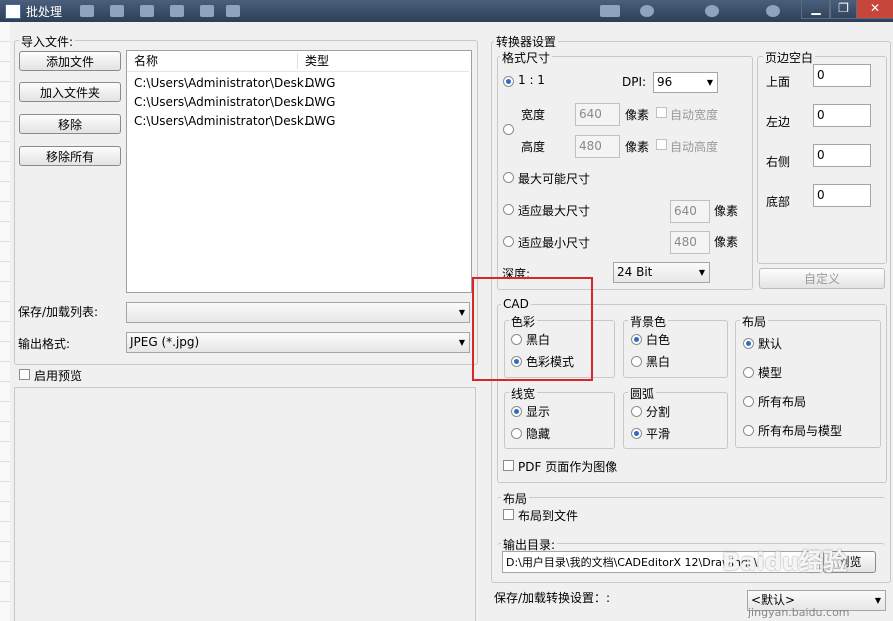 The height and width of the screenshot is (621, 893). What do you see at coordinates (748, 401) in the screenshot?
I see `layout-all-radio` at bounding box center [748, 401].